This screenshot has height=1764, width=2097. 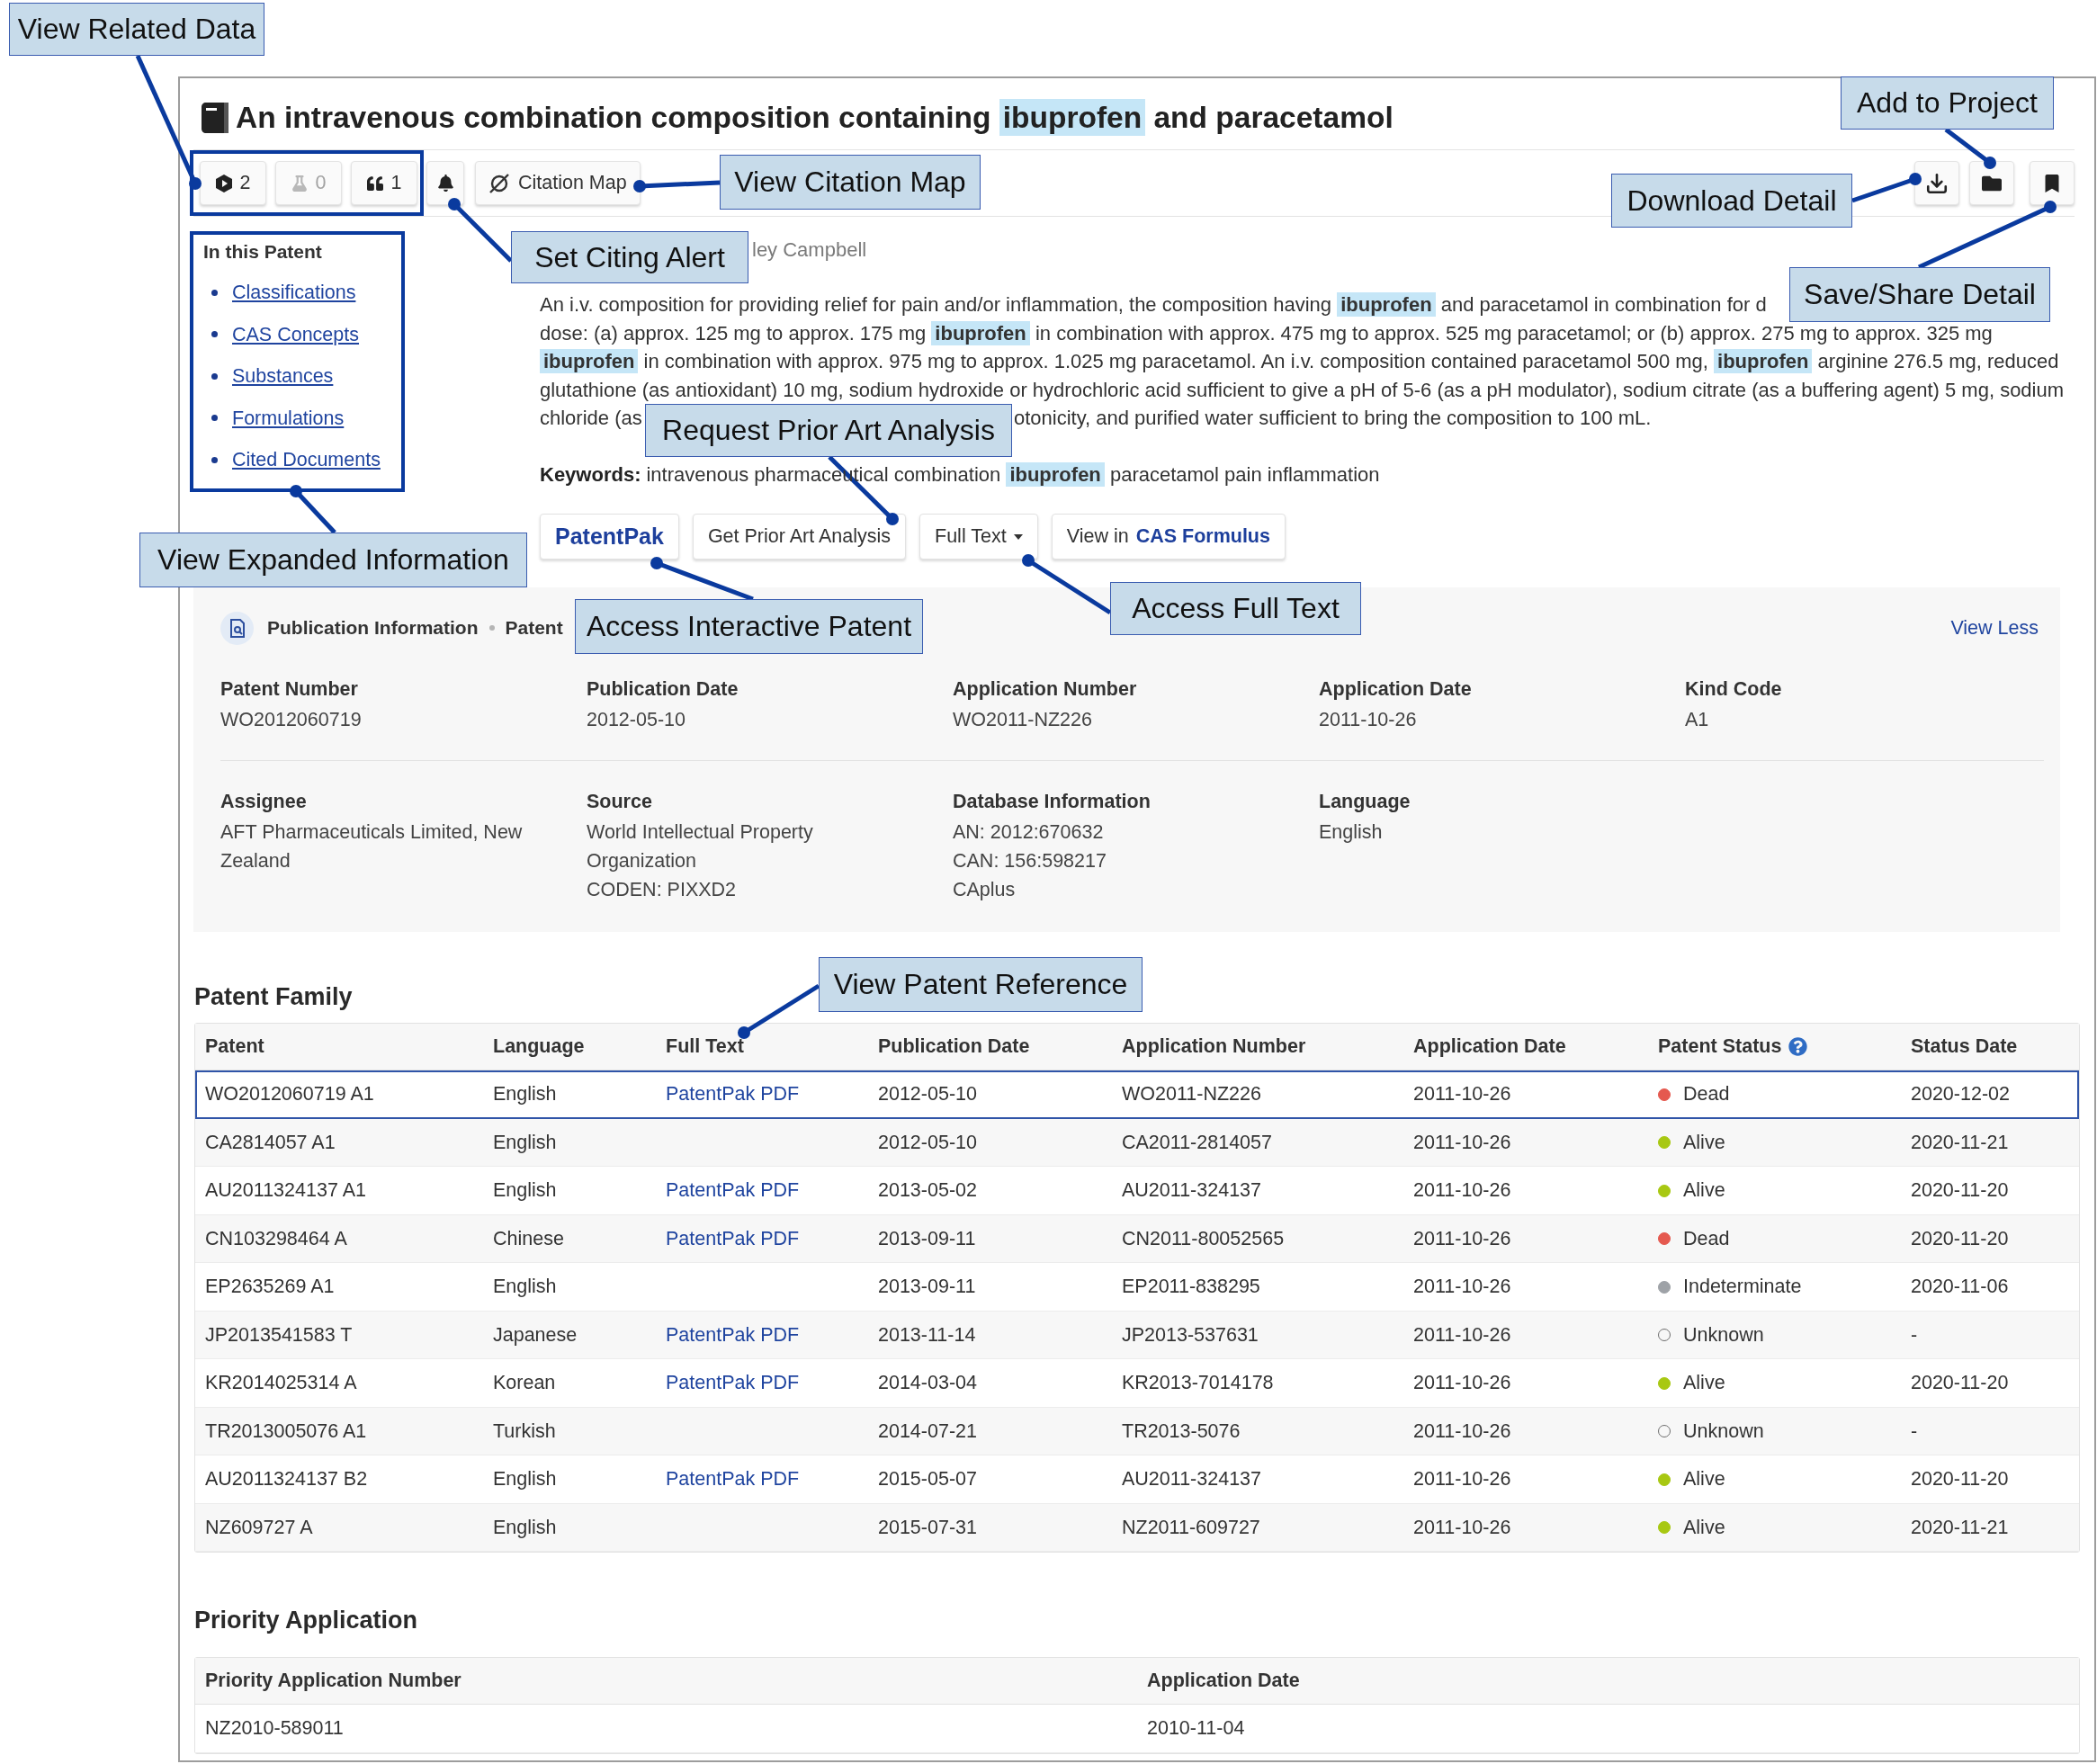 I want to click on action-button: View in CAS Formulus, so click(x=1168, y=537).